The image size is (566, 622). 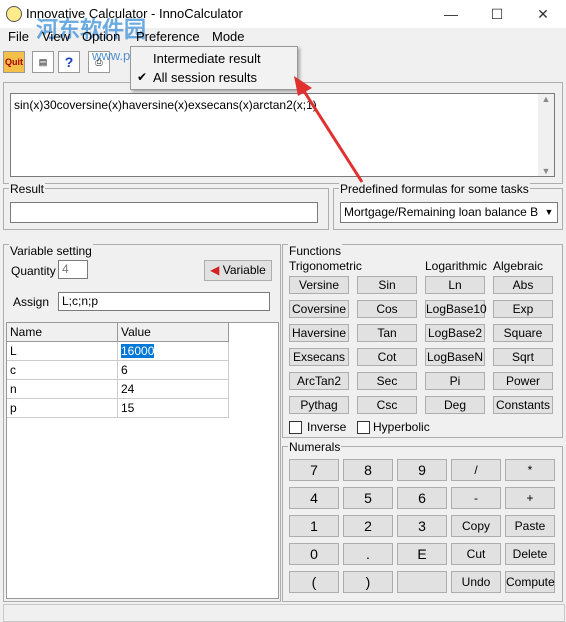 I want to click on result-label: Result, so click(x=27, y=189).